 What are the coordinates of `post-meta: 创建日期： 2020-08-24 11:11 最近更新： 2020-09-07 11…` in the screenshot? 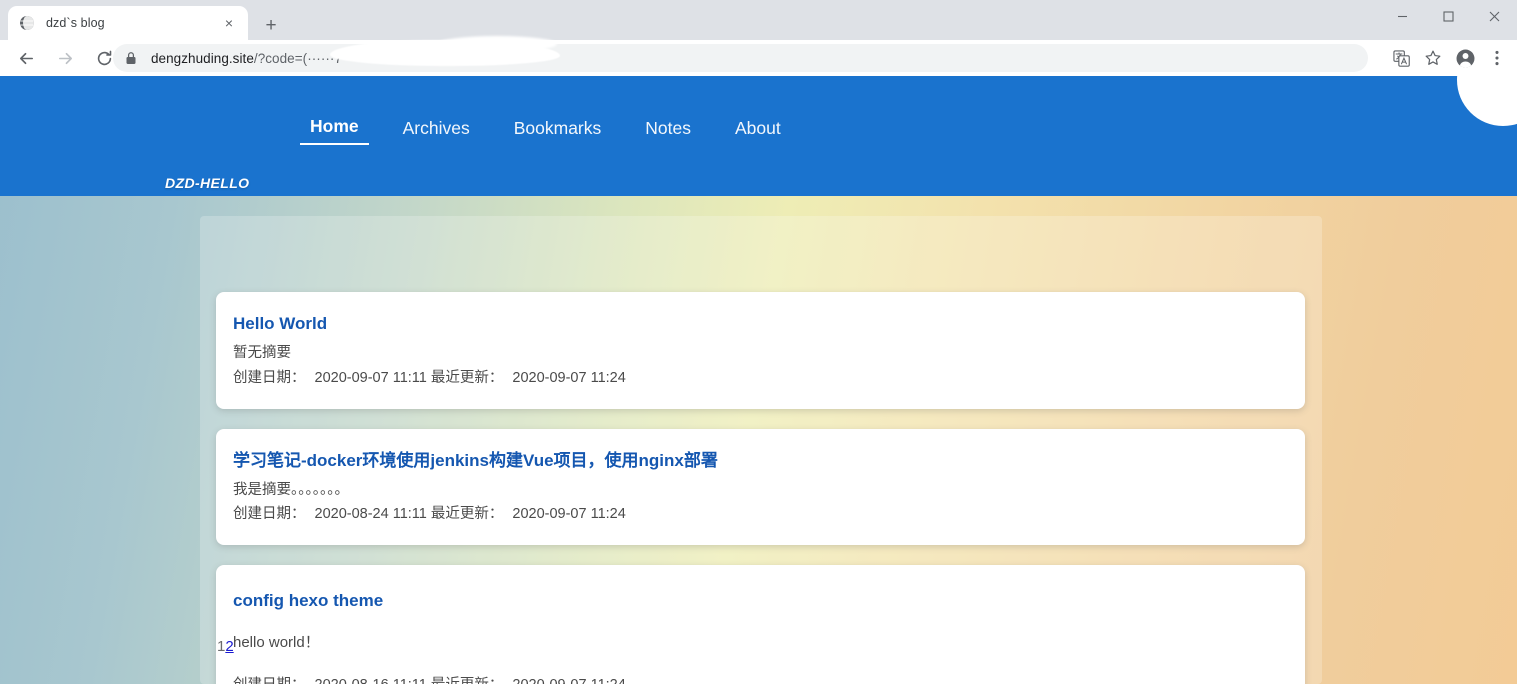 It's located at (769, 515).